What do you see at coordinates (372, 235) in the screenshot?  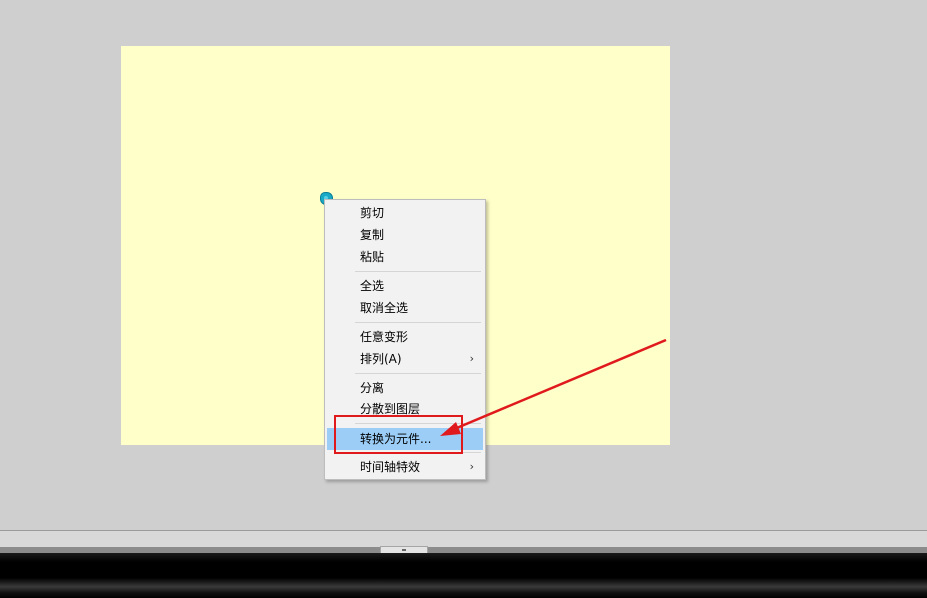 I see `menu-item-label: 复制` at bounding box center [372, 235].